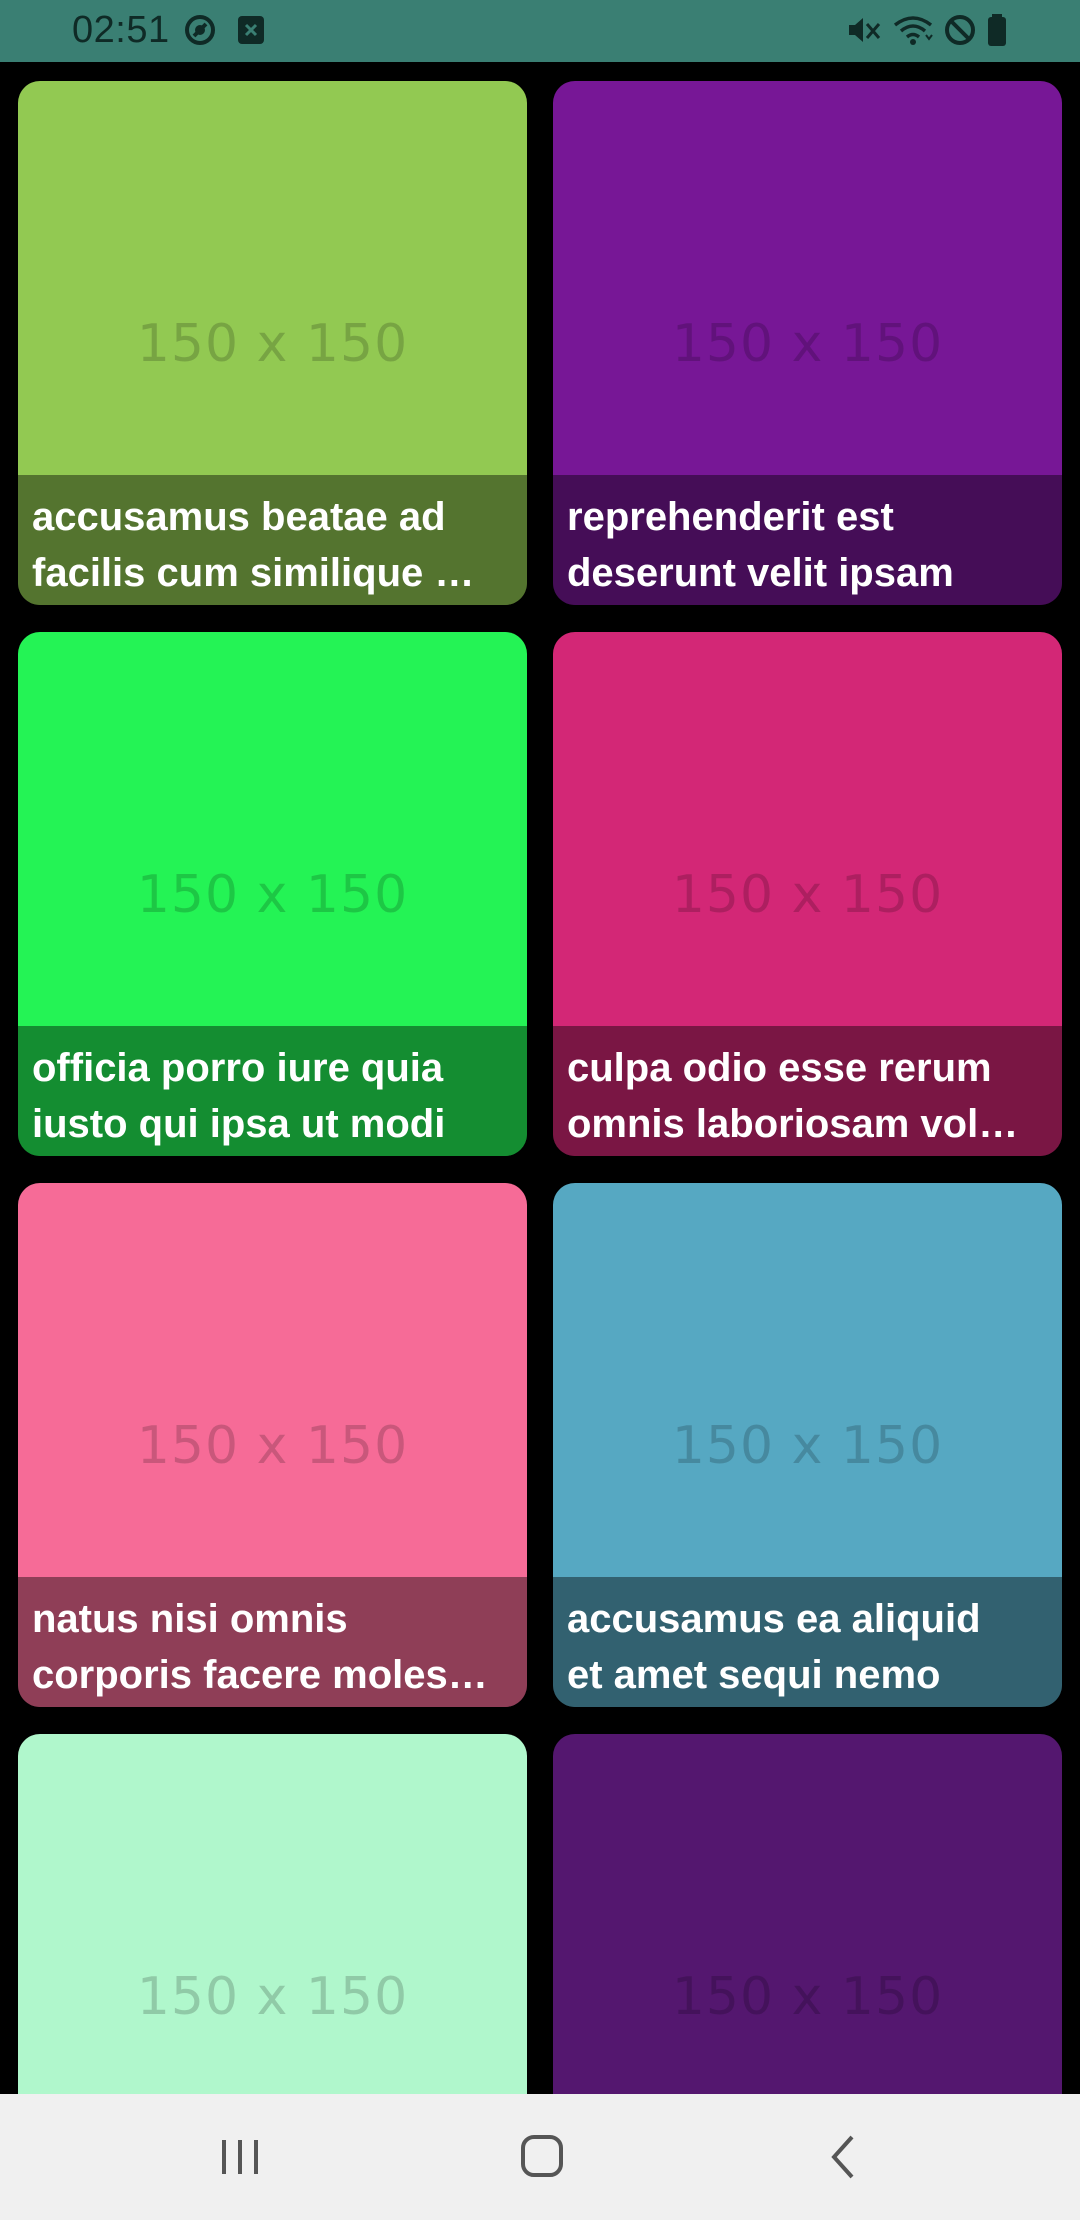  I want to click on back-icon, so click(844, 2157).